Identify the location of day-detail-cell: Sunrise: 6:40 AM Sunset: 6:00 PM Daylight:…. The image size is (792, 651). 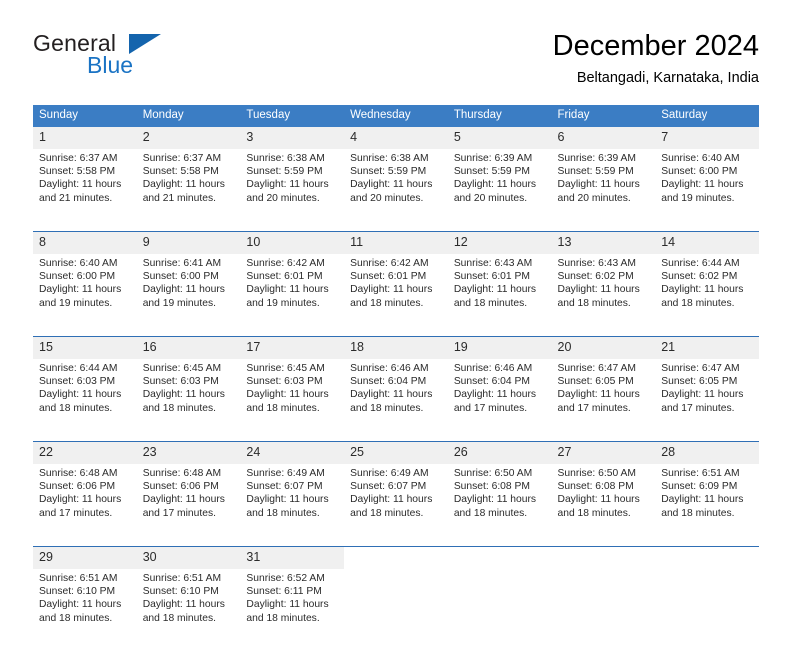
(707, 185).